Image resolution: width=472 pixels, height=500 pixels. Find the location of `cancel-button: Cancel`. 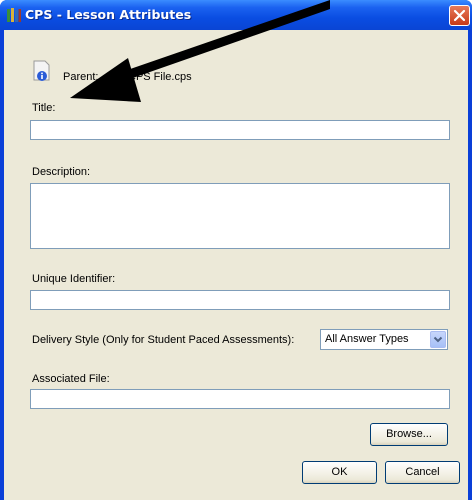

cancel-button: Cancel is located at coordinates (422, 472).